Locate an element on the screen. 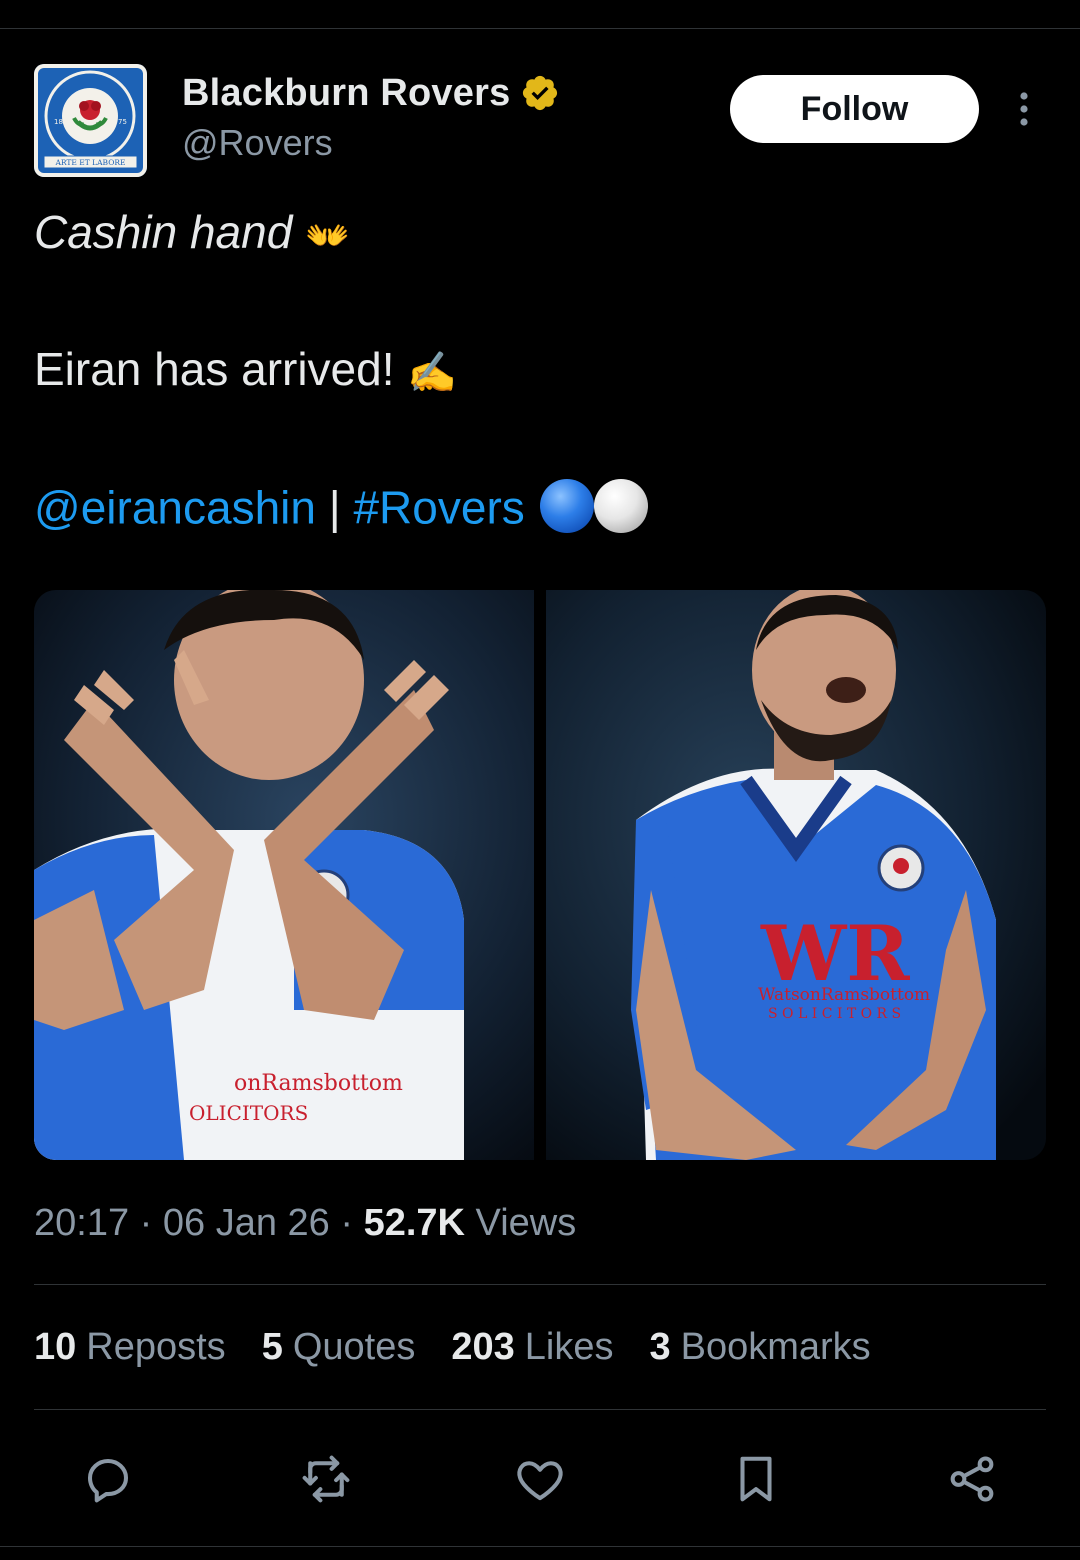  repost-icon is located at coordinates (326, 1479).